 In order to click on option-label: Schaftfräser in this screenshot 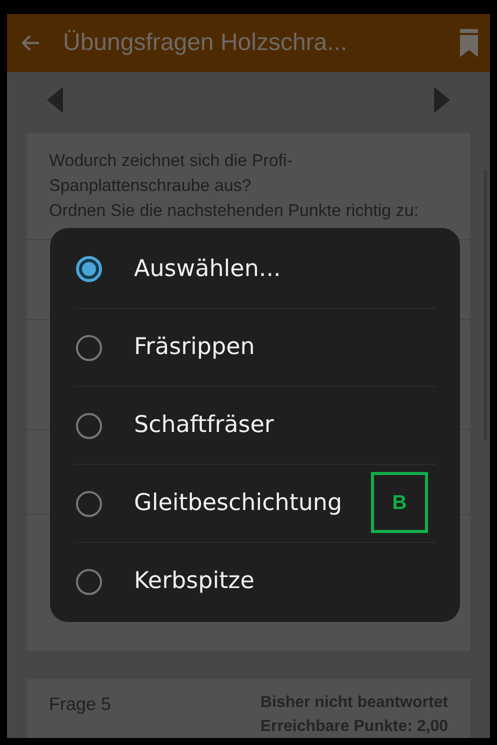, I will do `click(204, 425)`.